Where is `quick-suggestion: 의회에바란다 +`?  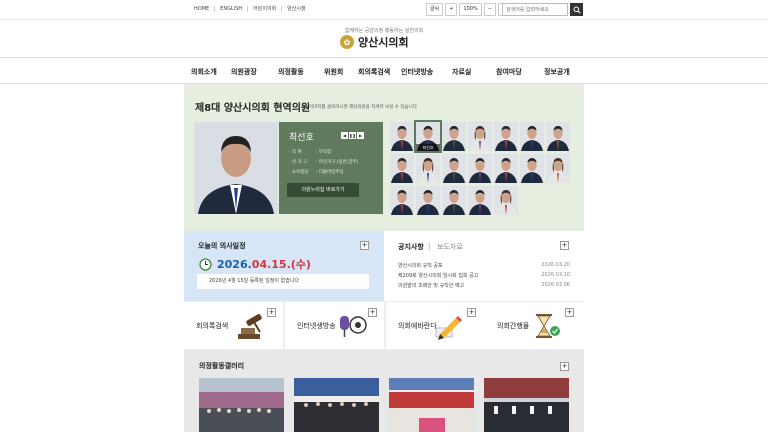
quick-suggestion: 의회에바란다 + is located at coordinates (435, 325).